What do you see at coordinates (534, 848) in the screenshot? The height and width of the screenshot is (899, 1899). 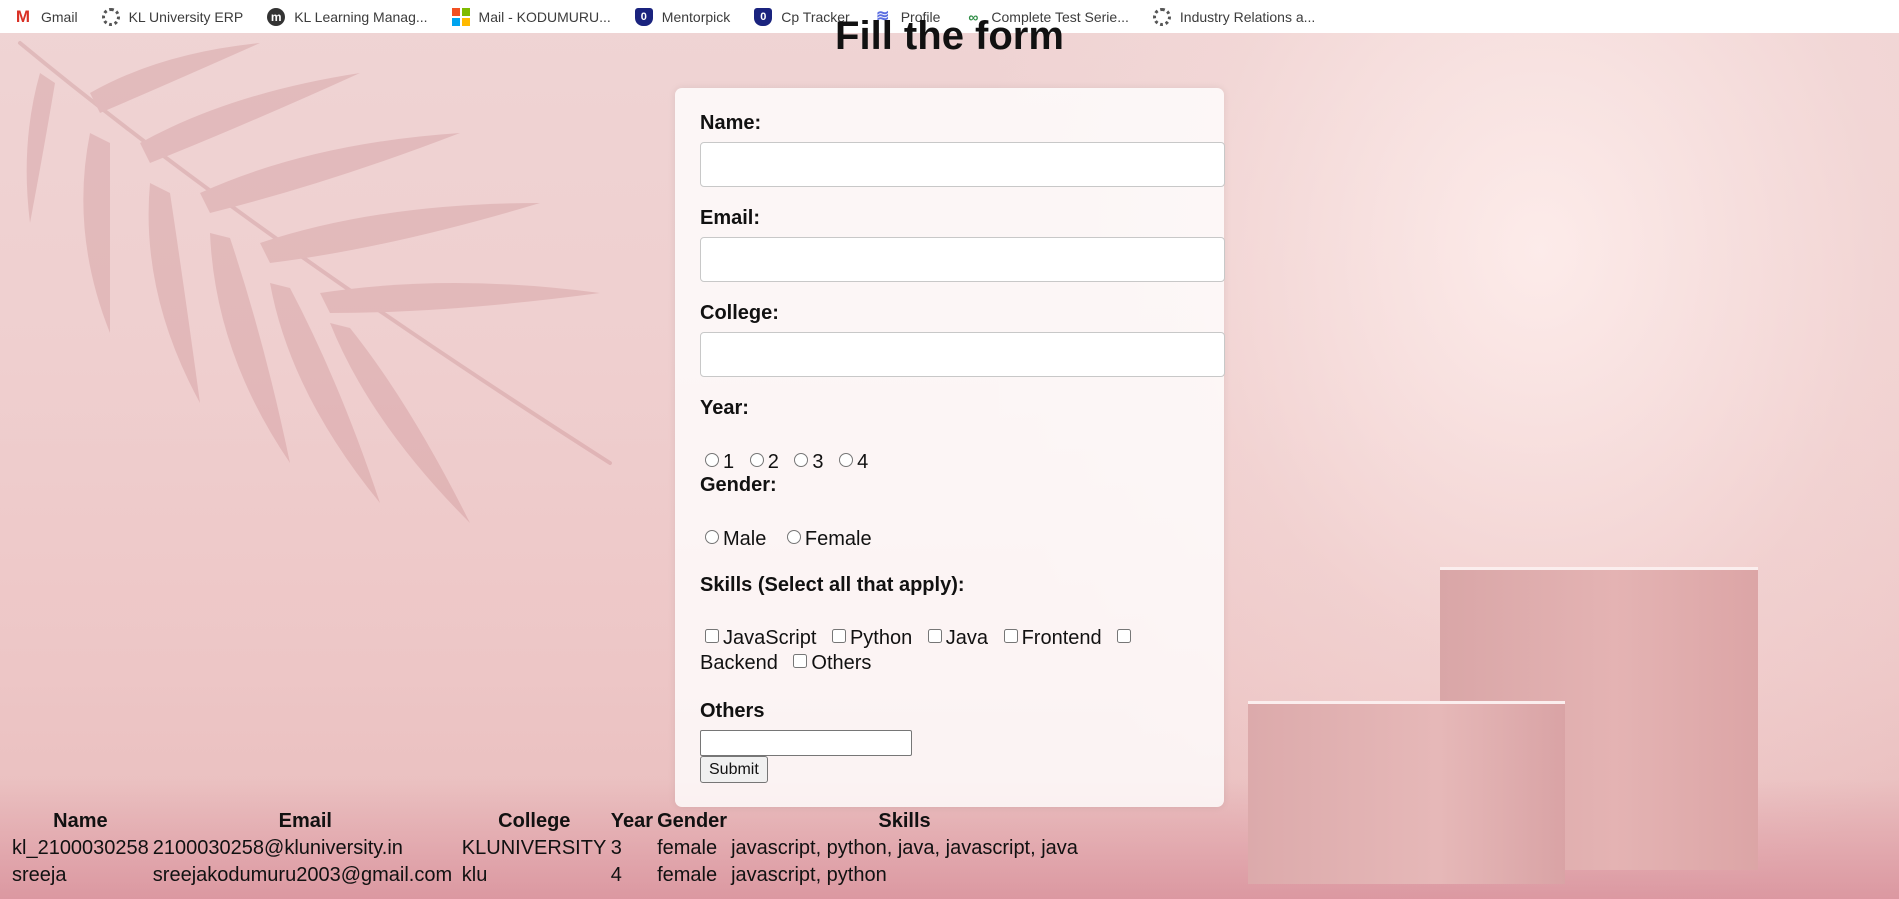 I see `cell-college: KLUNIVERSITY` at bounding box center [534, 848].